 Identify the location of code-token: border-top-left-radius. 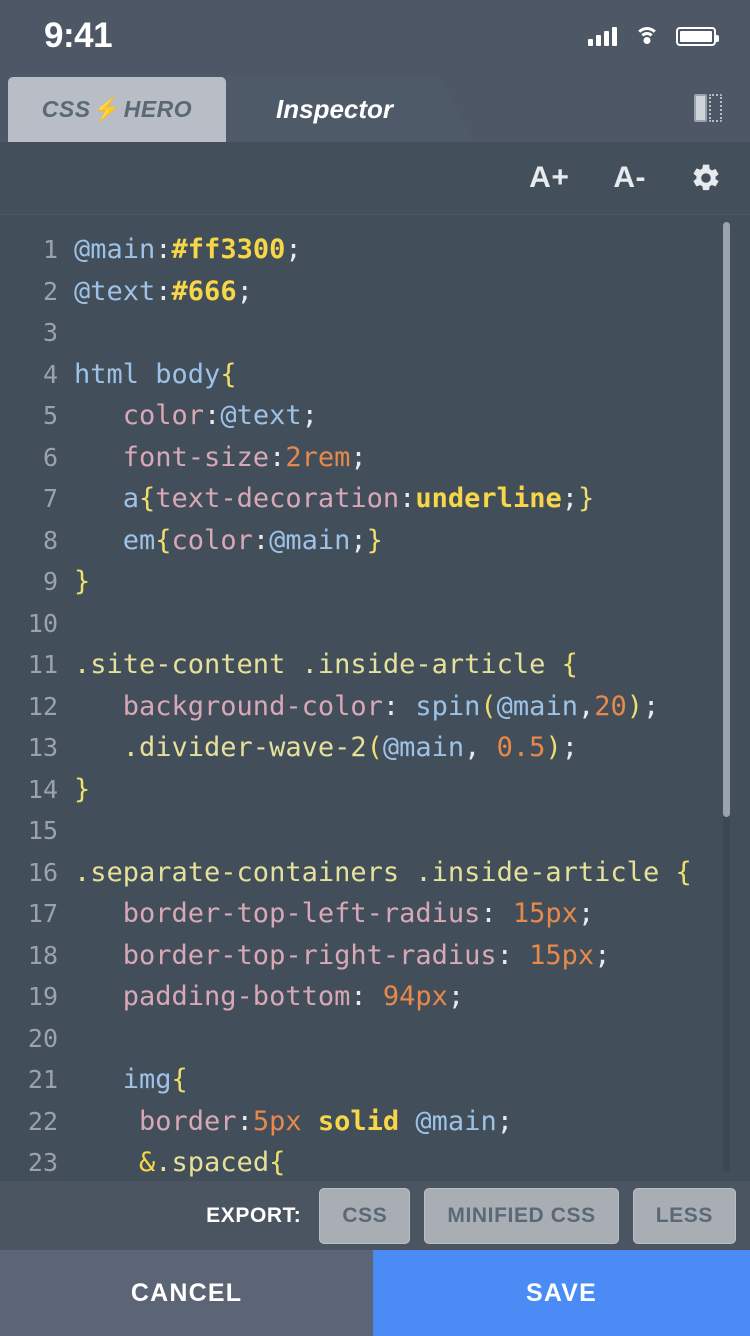
(277, 913).